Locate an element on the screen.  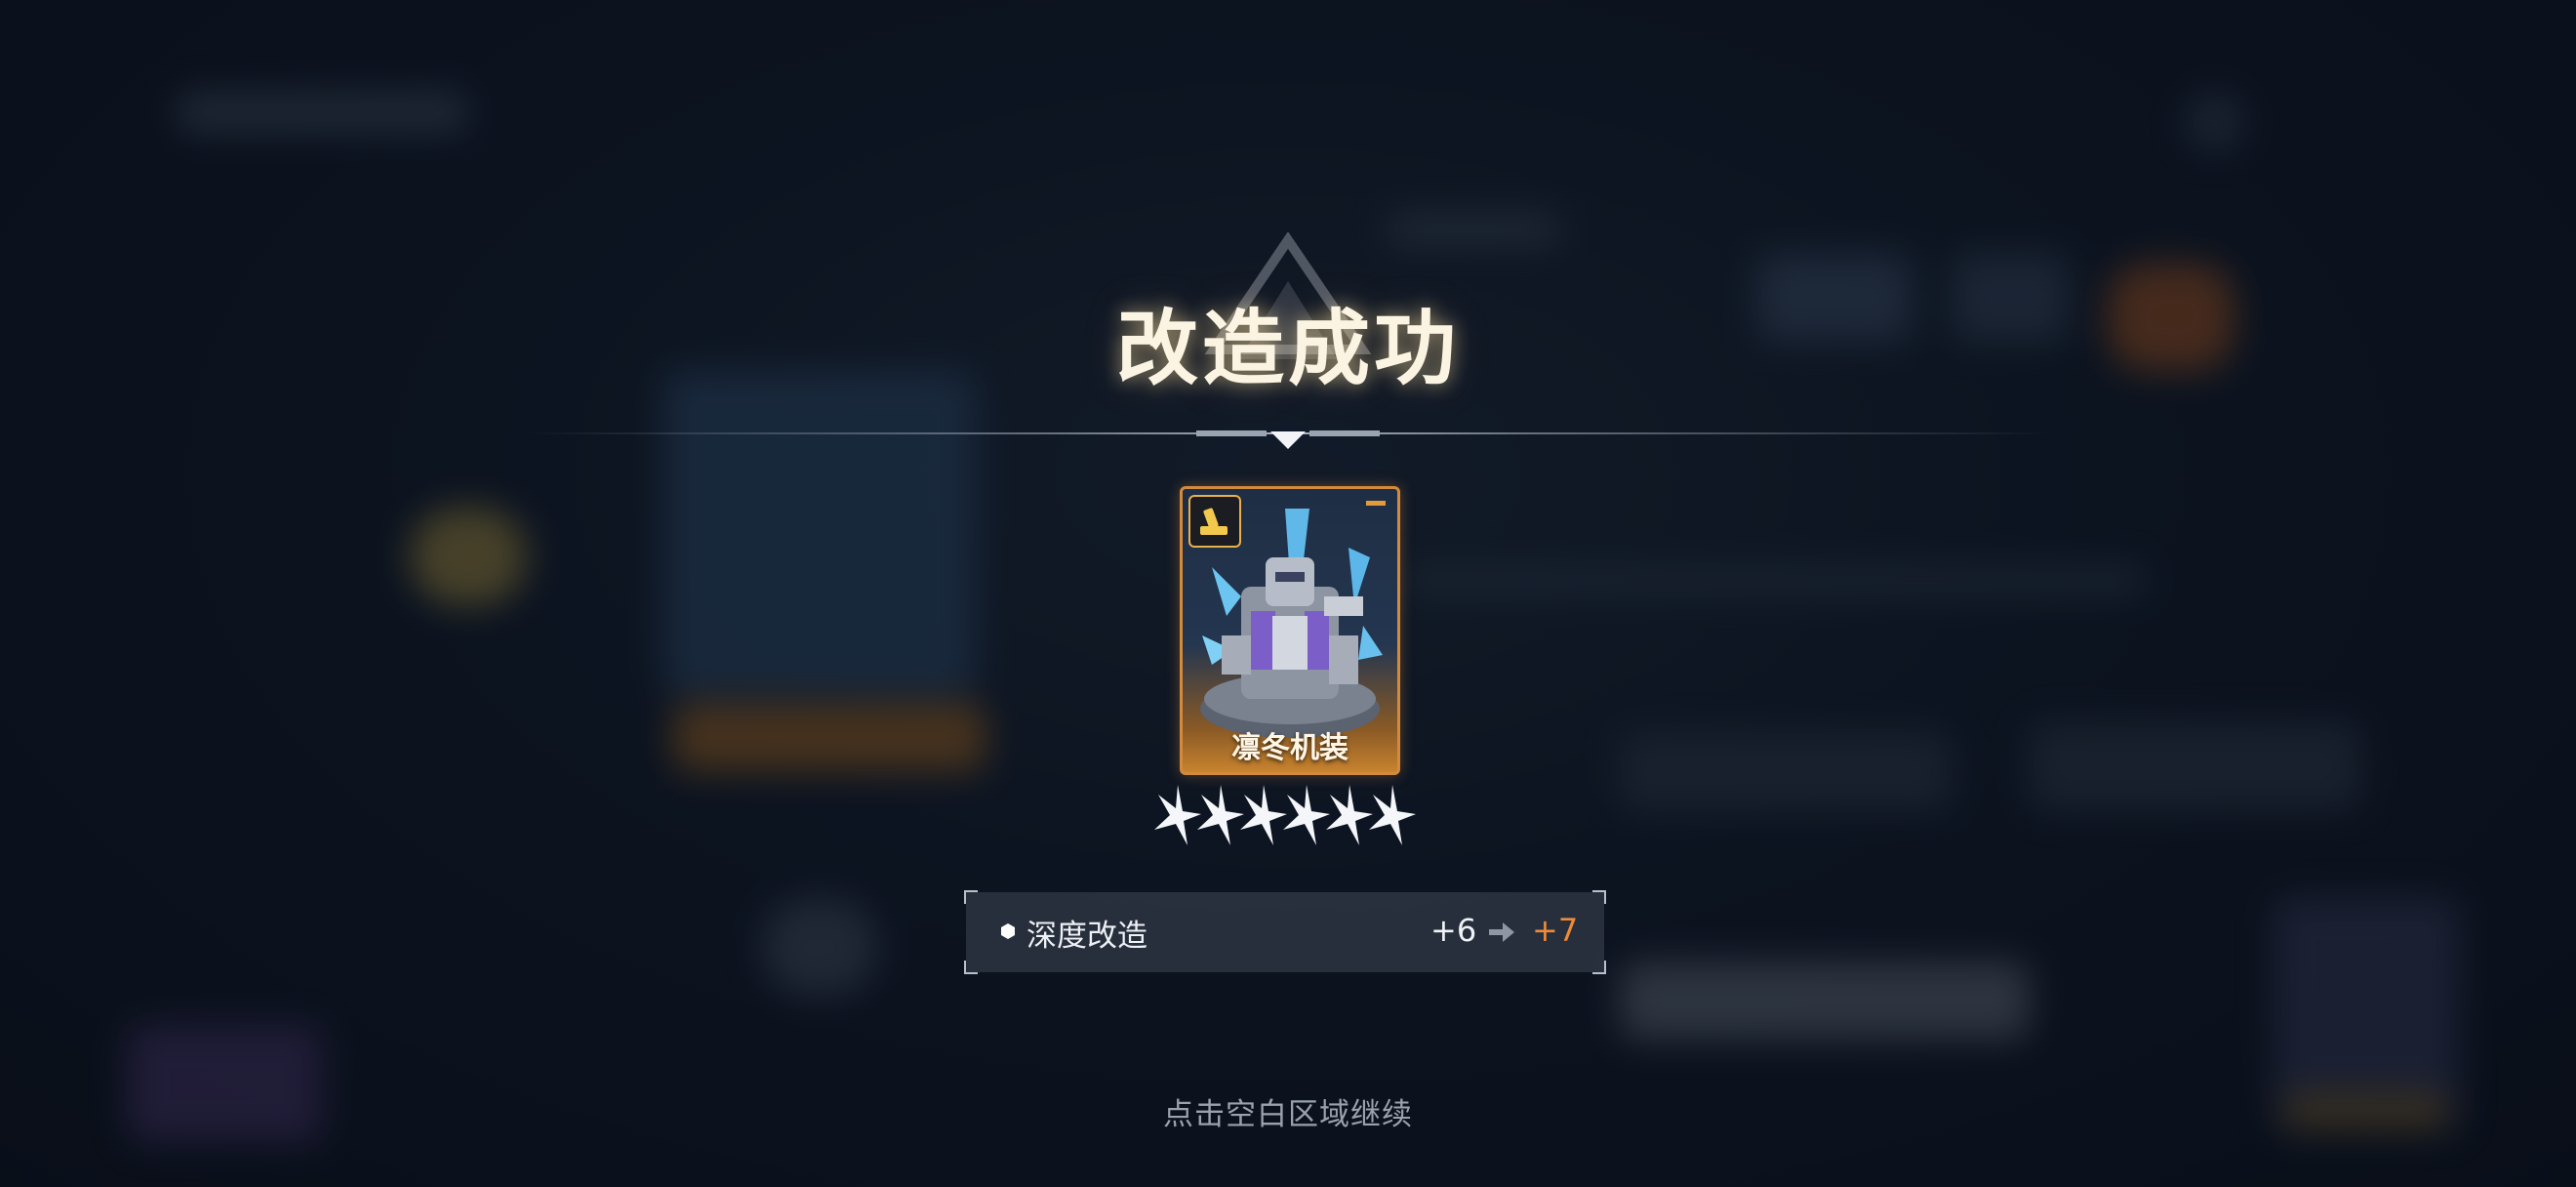
arrow-right-icon is located at coordinates (1501, 932).